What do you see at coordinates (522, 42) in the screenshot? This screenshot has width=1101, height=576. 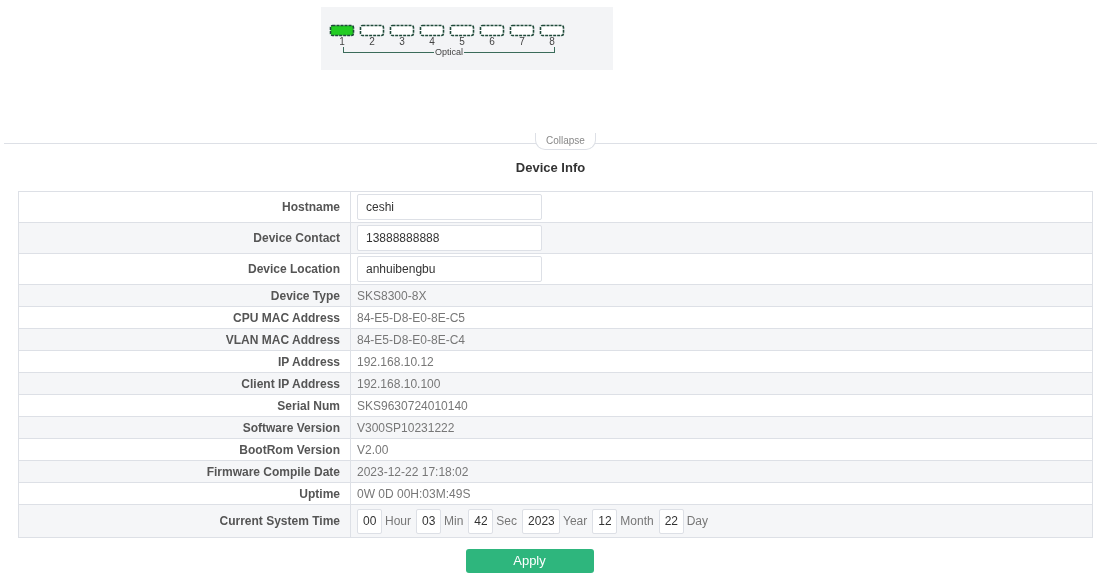 I see `port-number: 7` at bounding box center [522, 42].